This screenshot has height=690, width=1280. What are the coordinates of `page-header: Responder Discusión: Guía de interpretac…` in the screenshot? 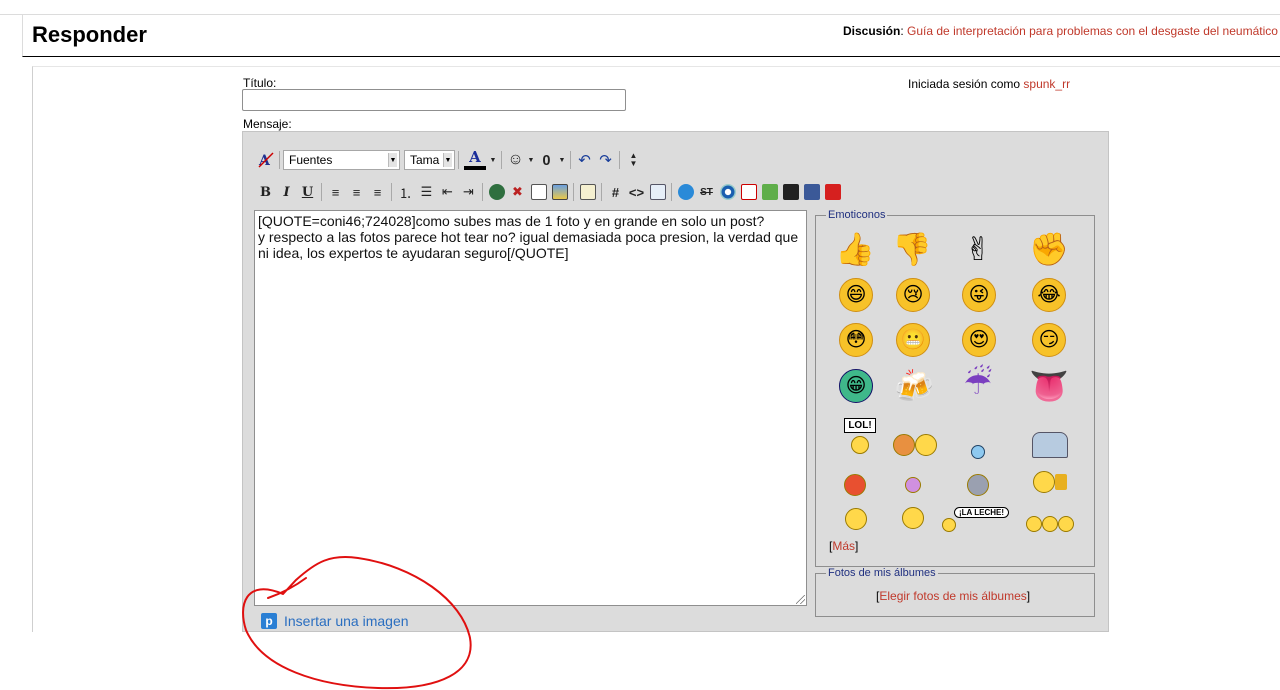 It's located at (651, 36).